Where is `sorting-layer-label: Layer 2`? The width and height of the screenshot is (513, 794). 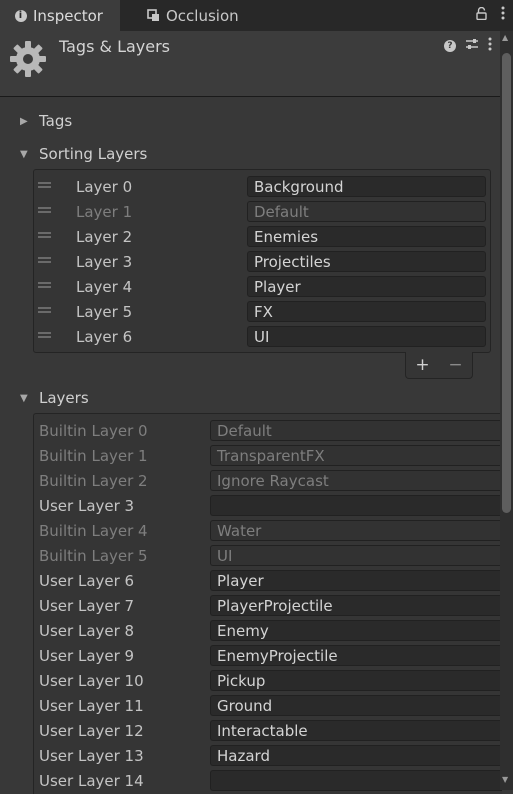 sorting-layer-label: Layer 2 is located at coordinates (104, 236).